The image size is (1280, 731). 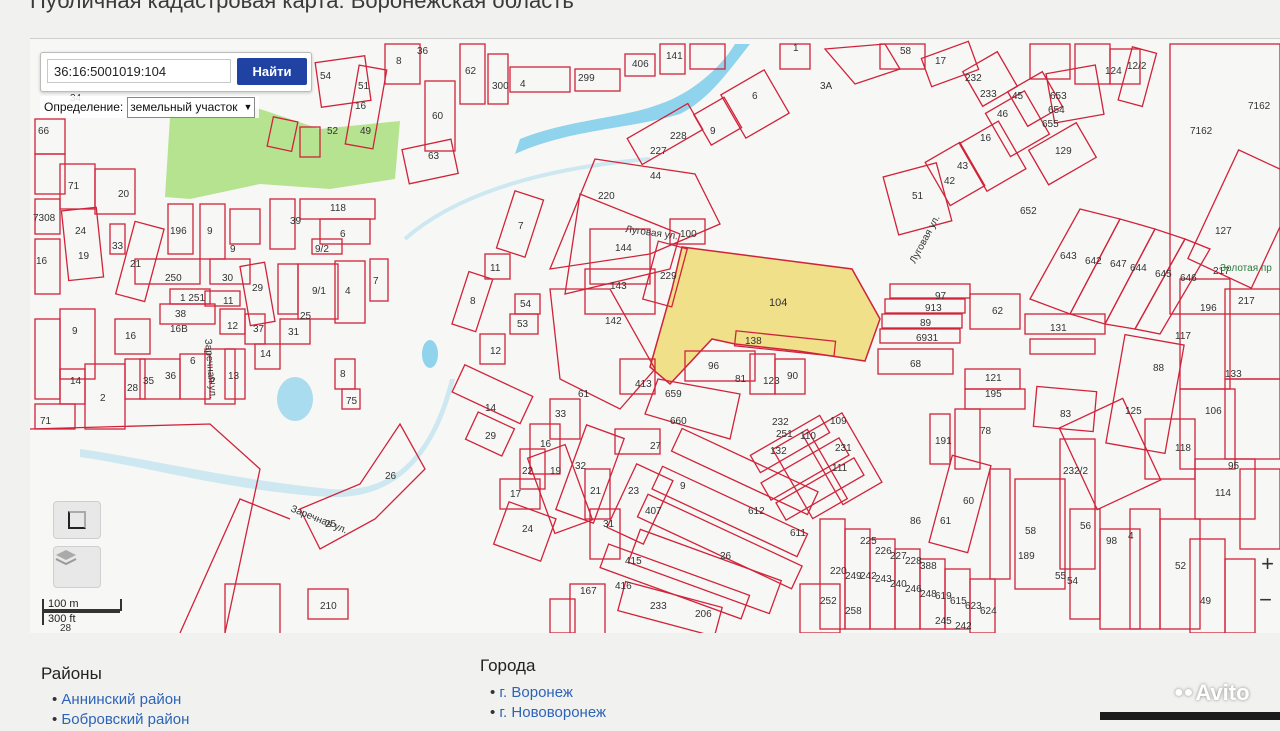 I want to click on svg-text: 655, so click(x=1050, y=124).